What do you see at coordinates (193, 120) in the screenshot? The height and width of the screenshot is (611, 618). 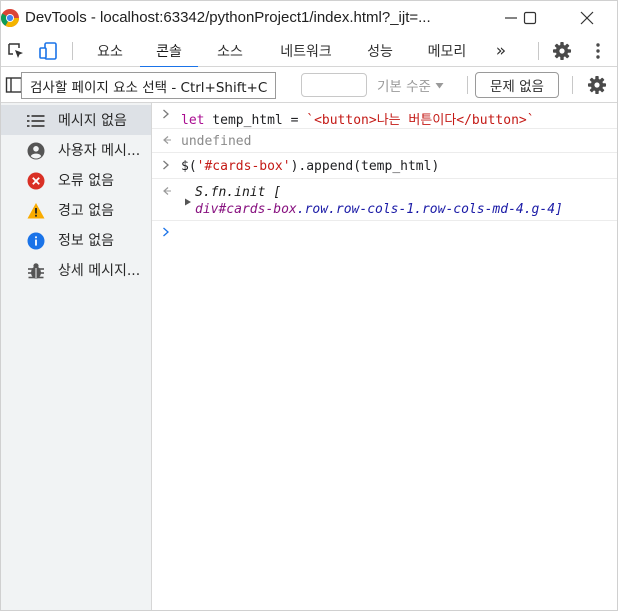 I see `code-keyword: let` at bounding box center [193, 120].